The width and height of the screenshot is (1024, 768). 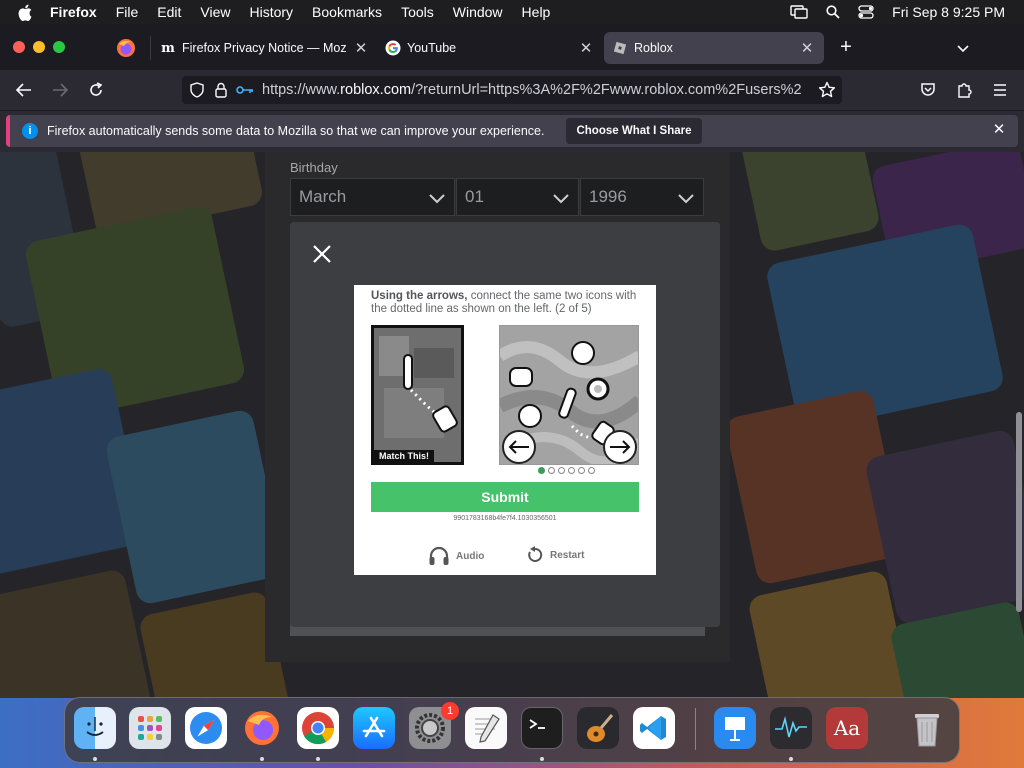 I want to click on google-icon, so click(x=393, y=48).